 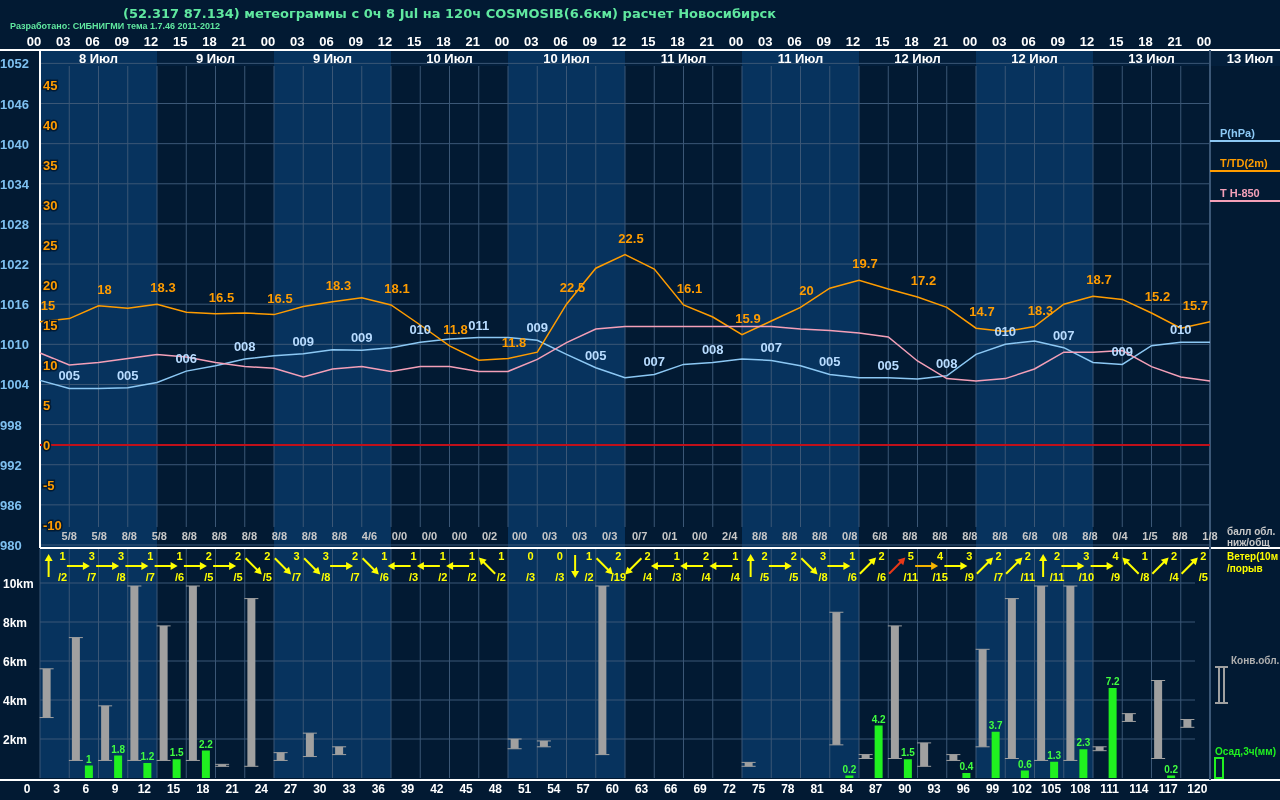 What do you see at coordinates (215, 58) in the screenshot?
I see `day-label: 9 Июл` at bounding box center [215, 58].